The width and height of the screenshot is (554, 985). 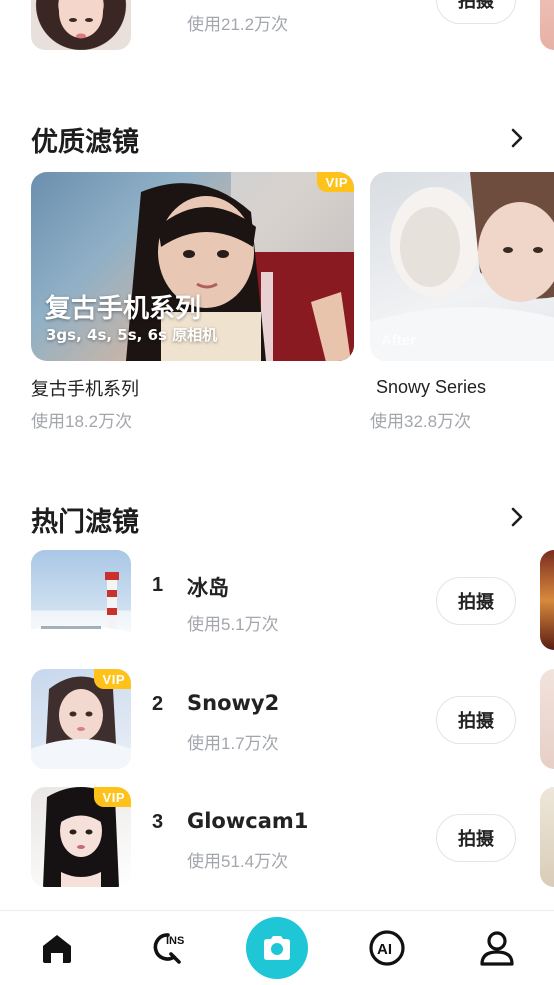 I want to click on snowy-series-card: After, so click(x=462, y=266).